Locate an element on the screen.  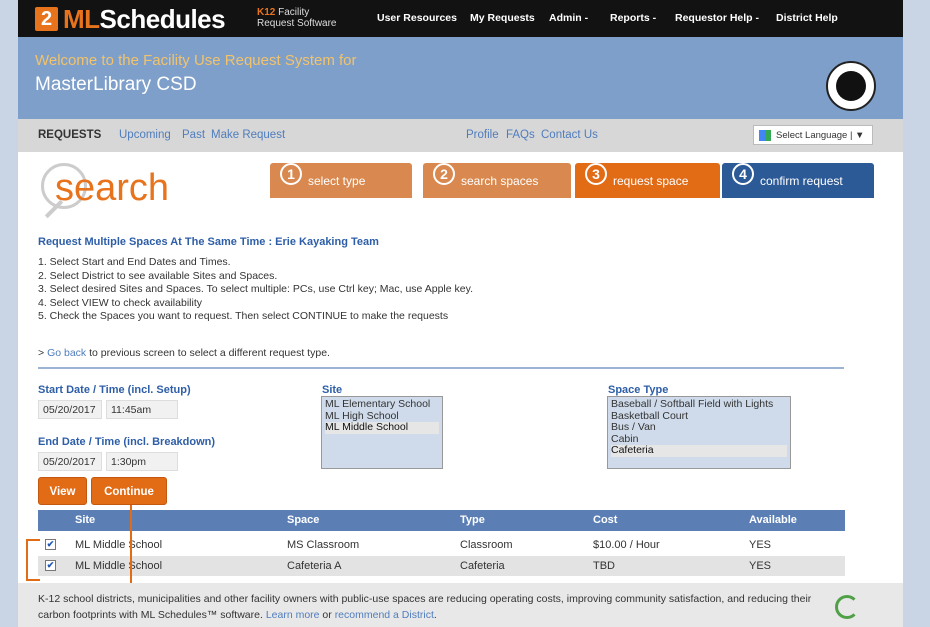
logo-schedules: Schedules is located at coordinates (162, 19).